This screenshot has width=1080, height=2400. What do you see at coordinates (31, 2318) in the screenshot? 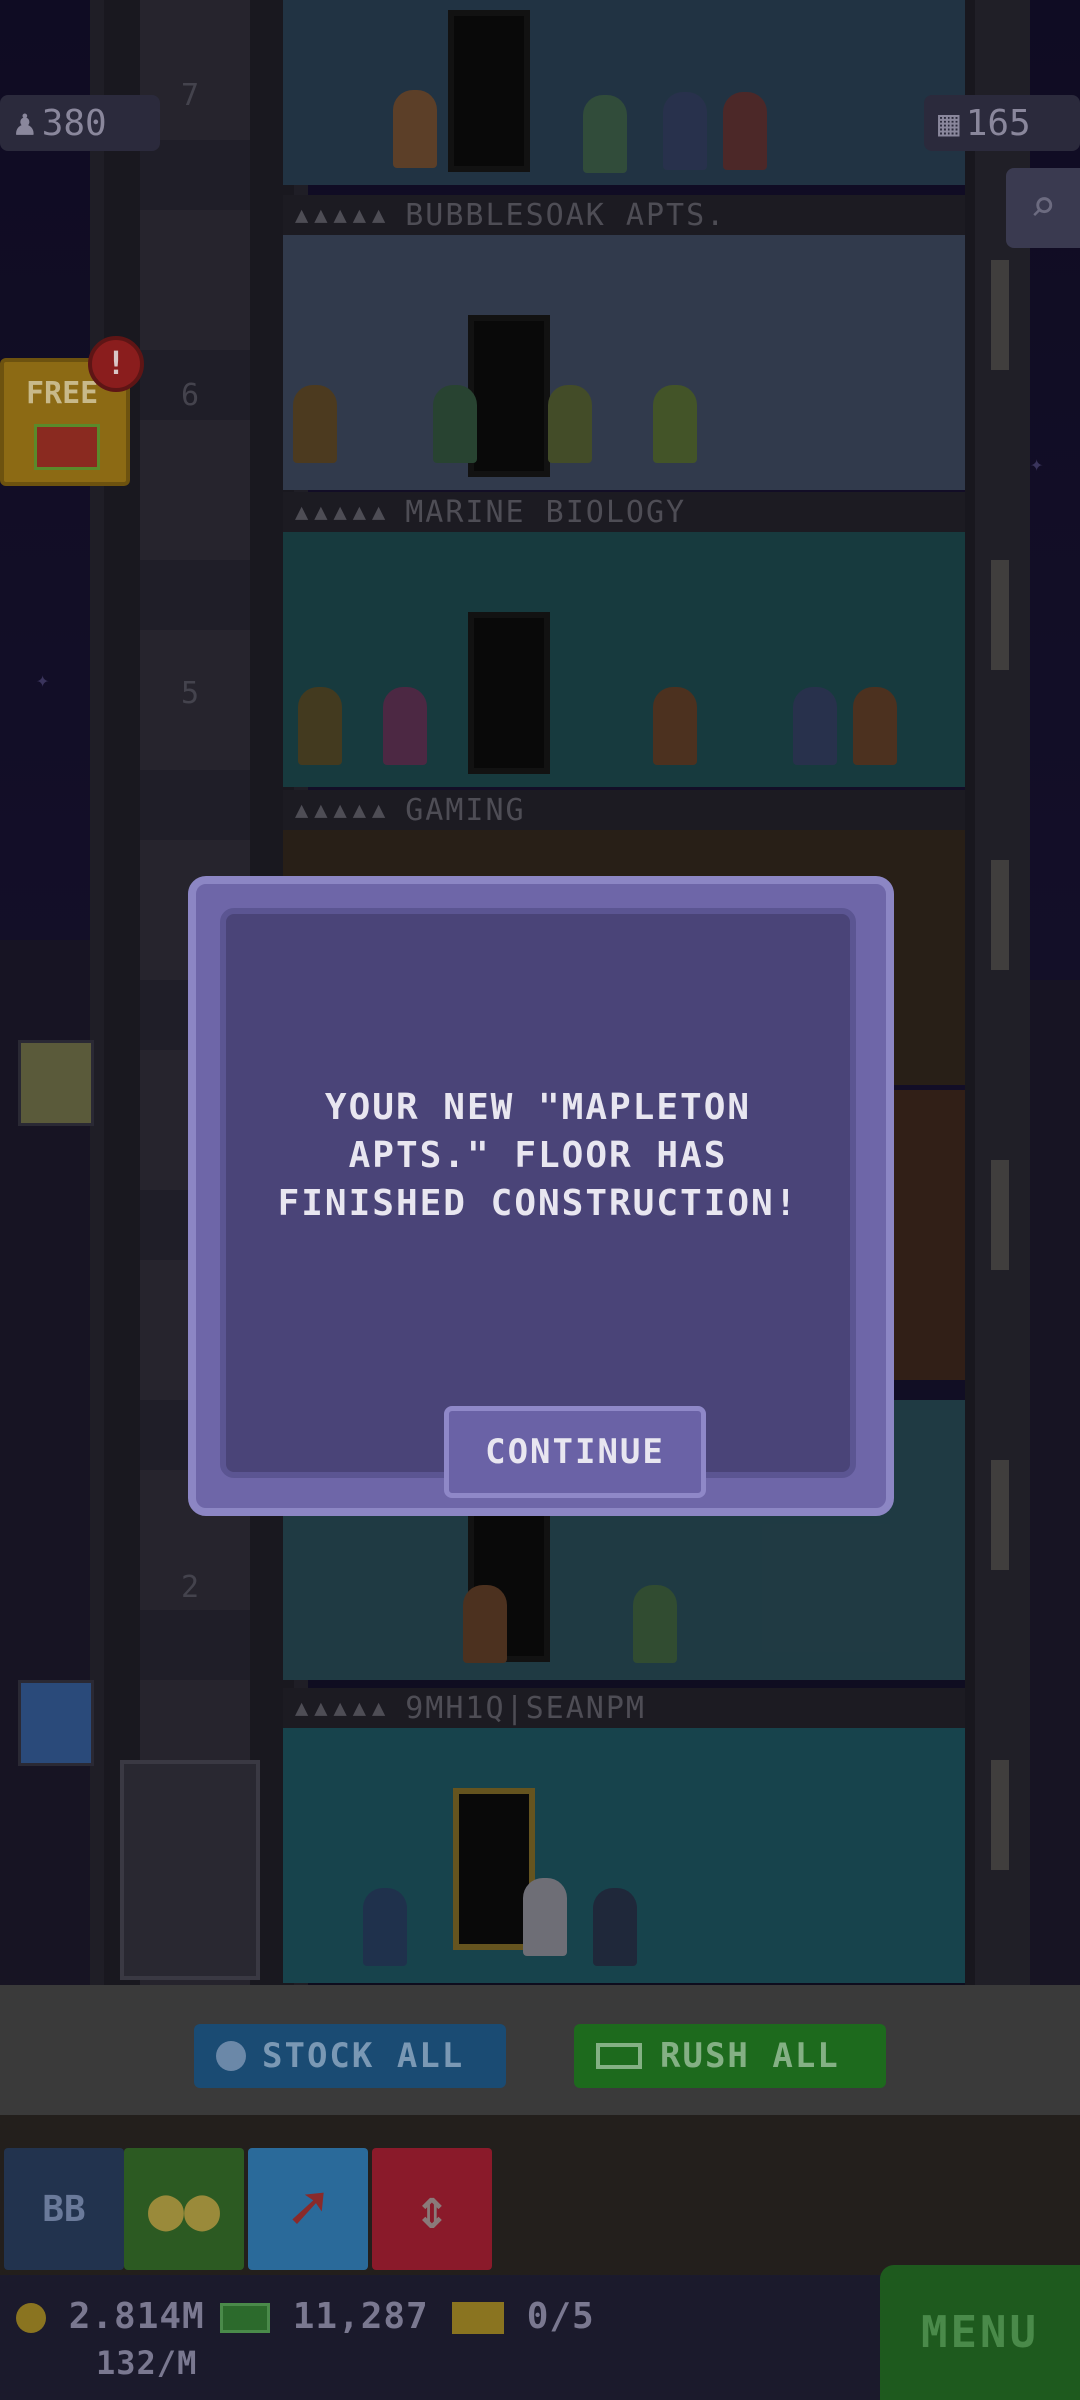
I see `coin-icon` at bounding box center [31, 2318].